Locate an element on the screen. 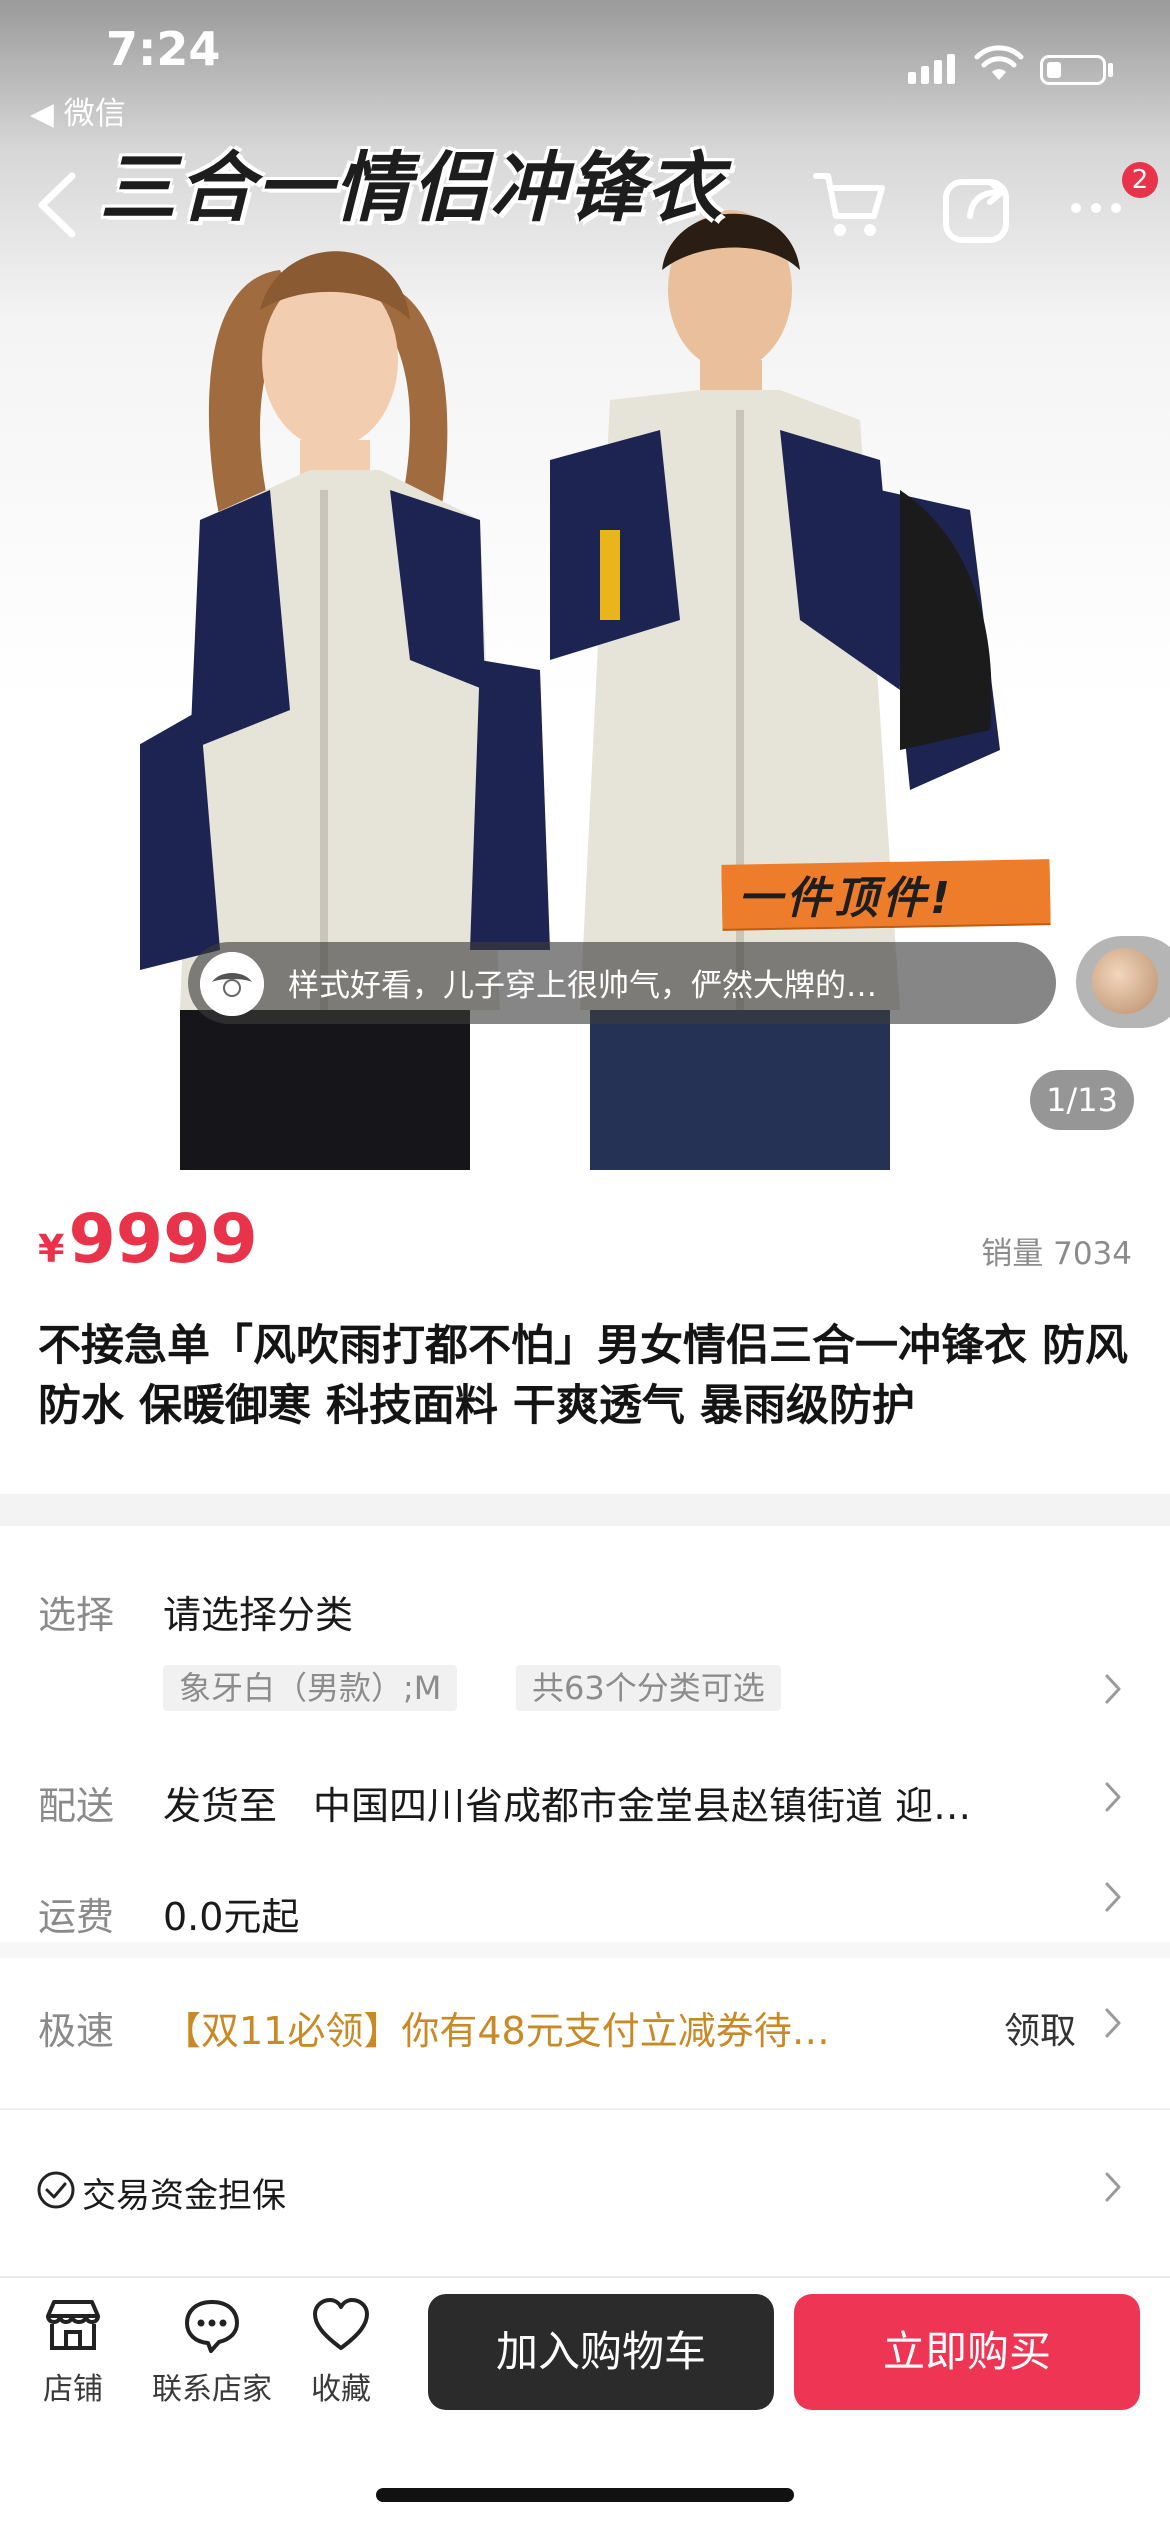  shipping-value: 0.0元起 is located at coordinates (231, 1917).